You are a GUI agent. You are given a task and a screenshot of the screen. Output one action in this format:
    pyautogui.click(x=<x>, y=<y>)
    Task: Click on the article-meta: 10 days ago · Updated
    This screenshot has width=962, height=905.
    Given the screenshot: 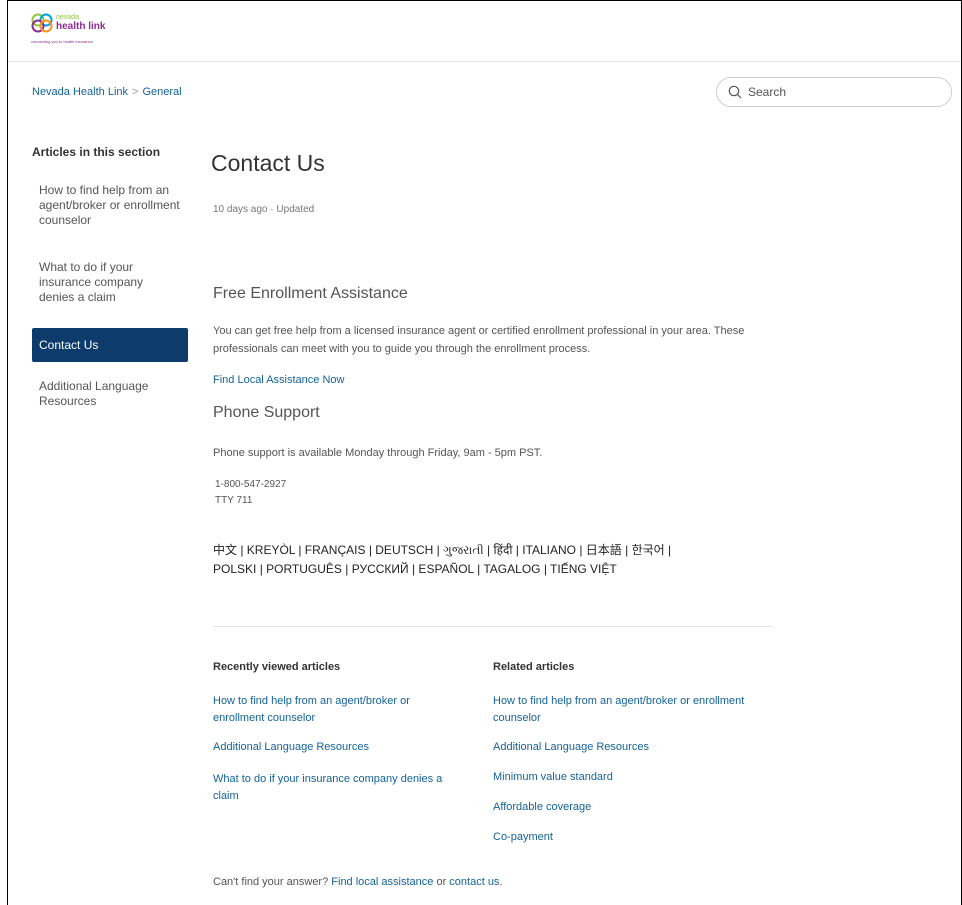 What is the action you would take?
    pyautogui.click(x=263, y=209)
    